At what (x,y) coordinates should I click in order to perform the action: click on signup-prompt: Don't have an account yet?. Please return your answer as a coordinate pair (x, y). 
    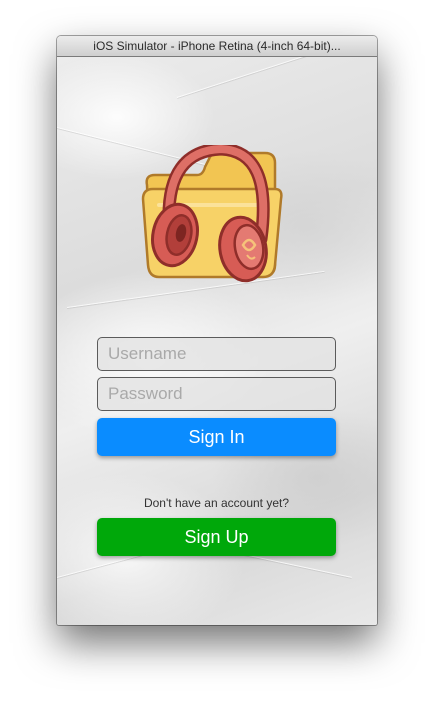
    Looking at the image, I should click on (216, 503).